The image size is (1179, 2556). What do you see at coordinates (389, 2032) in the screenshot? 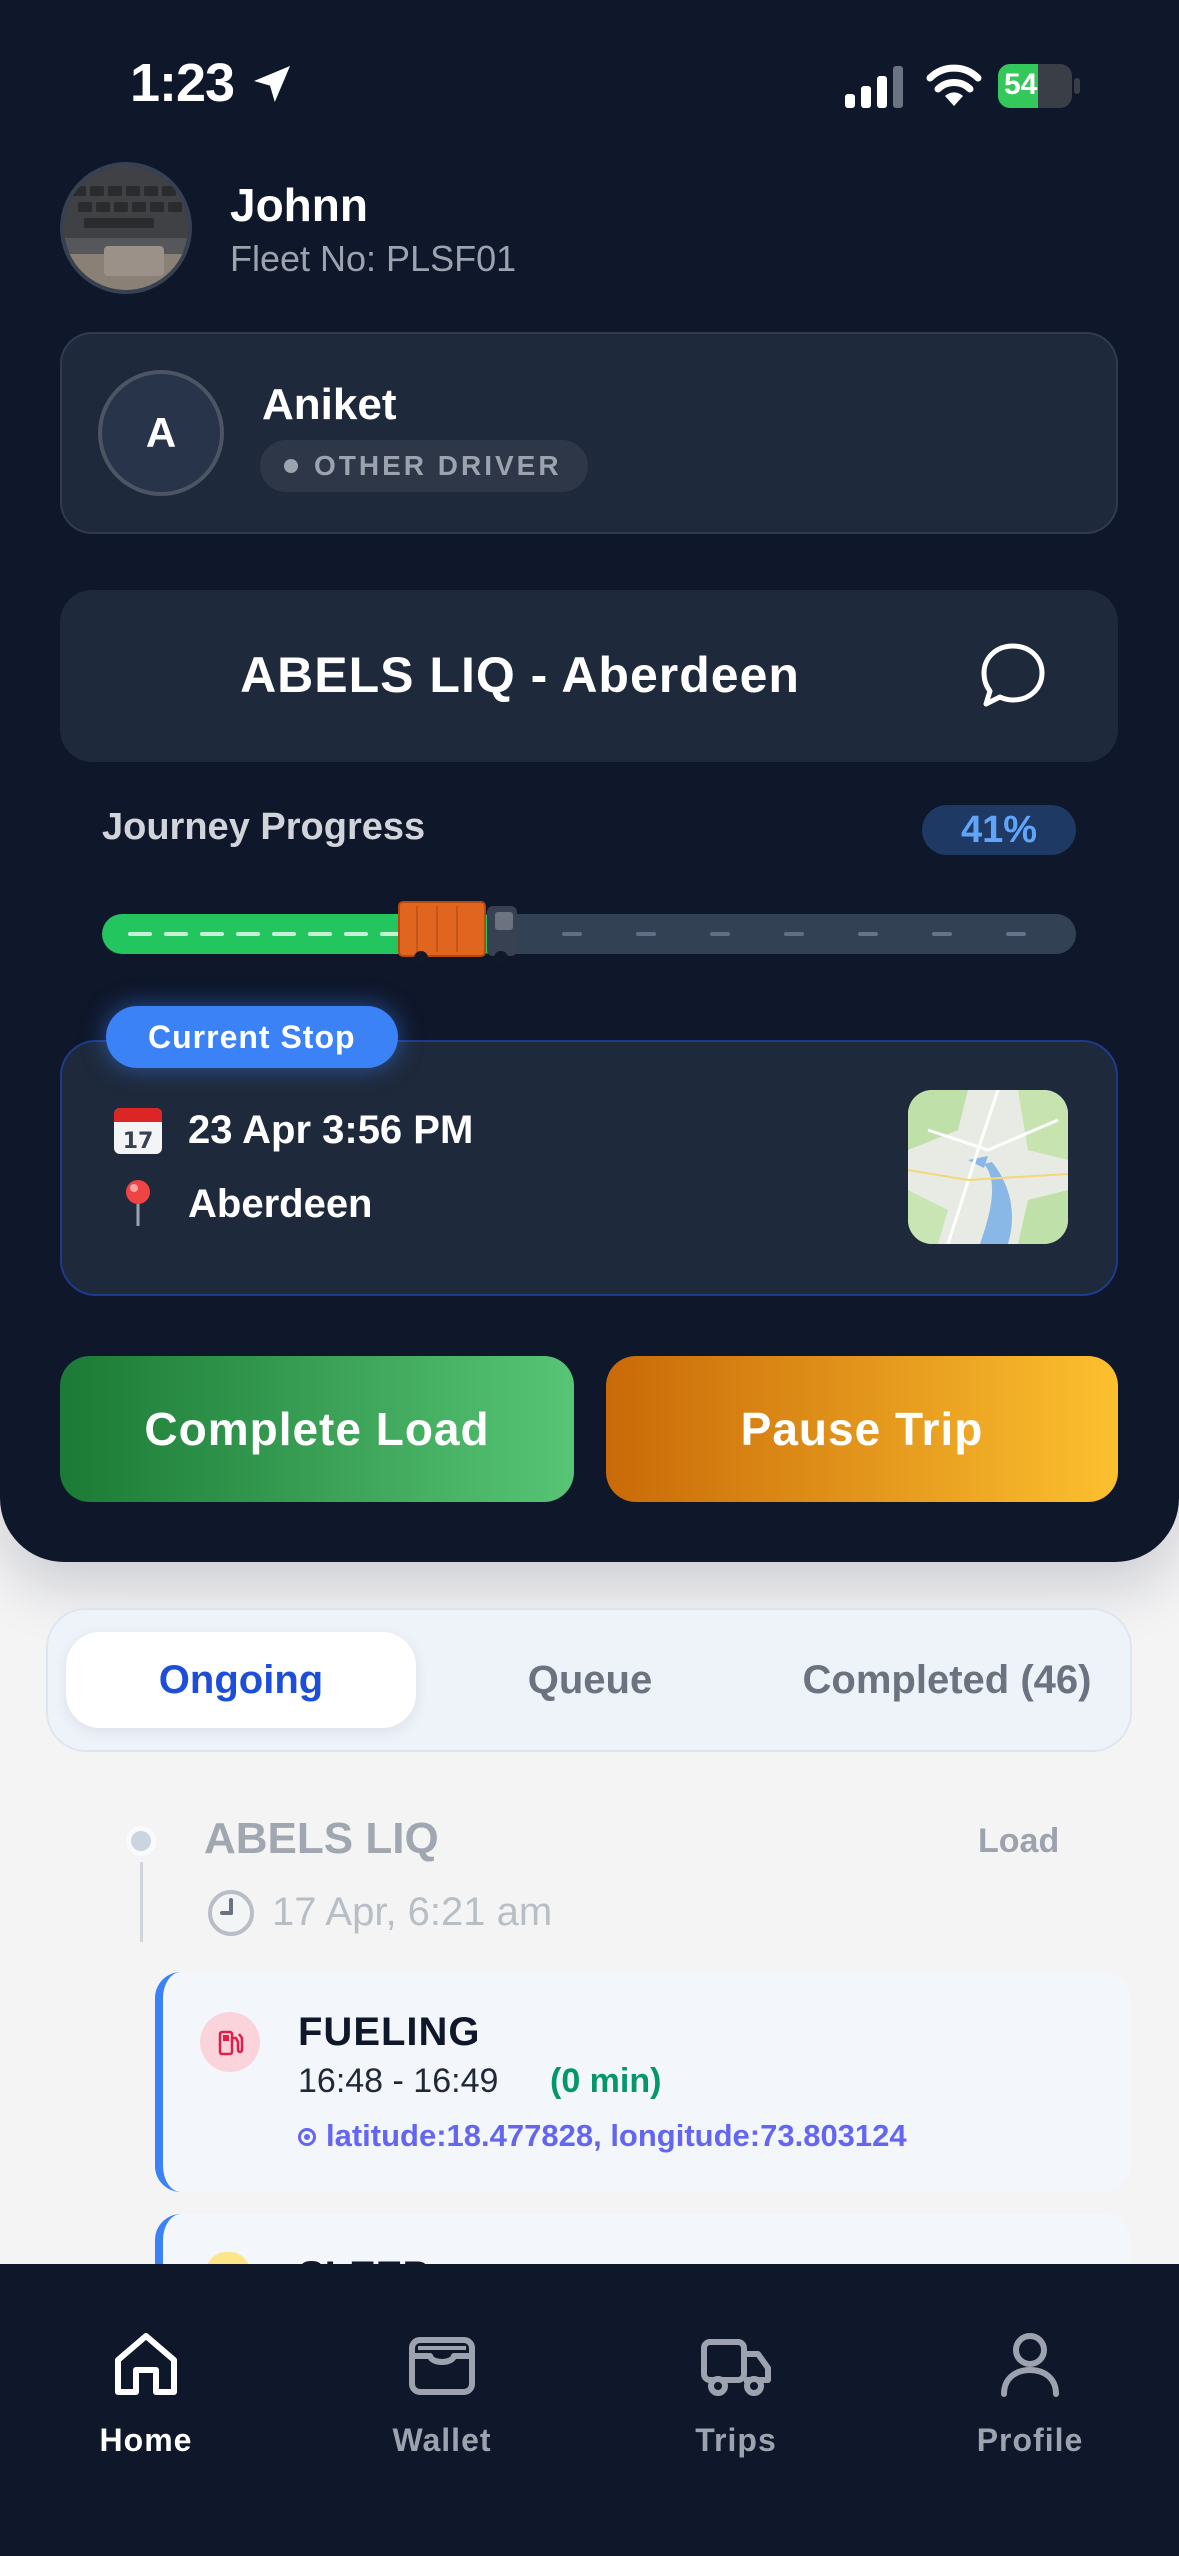
I see `event-title: FUELING` at bounding box center [389, 2032].